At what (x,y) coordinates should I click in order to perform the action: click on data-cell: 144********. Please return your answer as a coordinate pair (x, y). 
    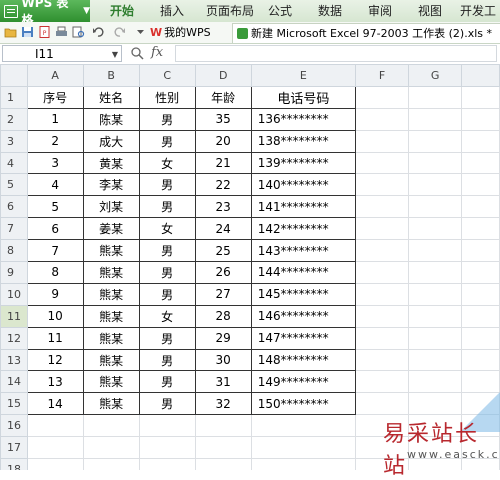
    Looking at the image, I should click on (303, 272).